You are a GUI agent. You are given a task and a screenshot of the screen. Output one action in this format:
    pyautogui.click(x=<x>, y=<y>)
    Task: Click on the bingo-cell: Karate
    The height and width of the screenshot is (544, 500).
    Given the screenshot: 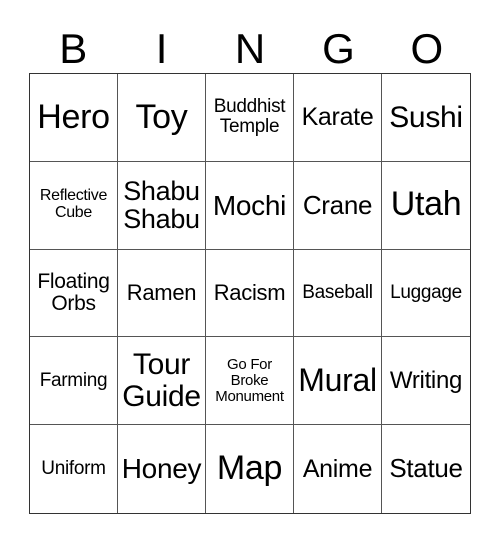 What is the action you would take?
    pyautogui.click(x=338, y=118)
    